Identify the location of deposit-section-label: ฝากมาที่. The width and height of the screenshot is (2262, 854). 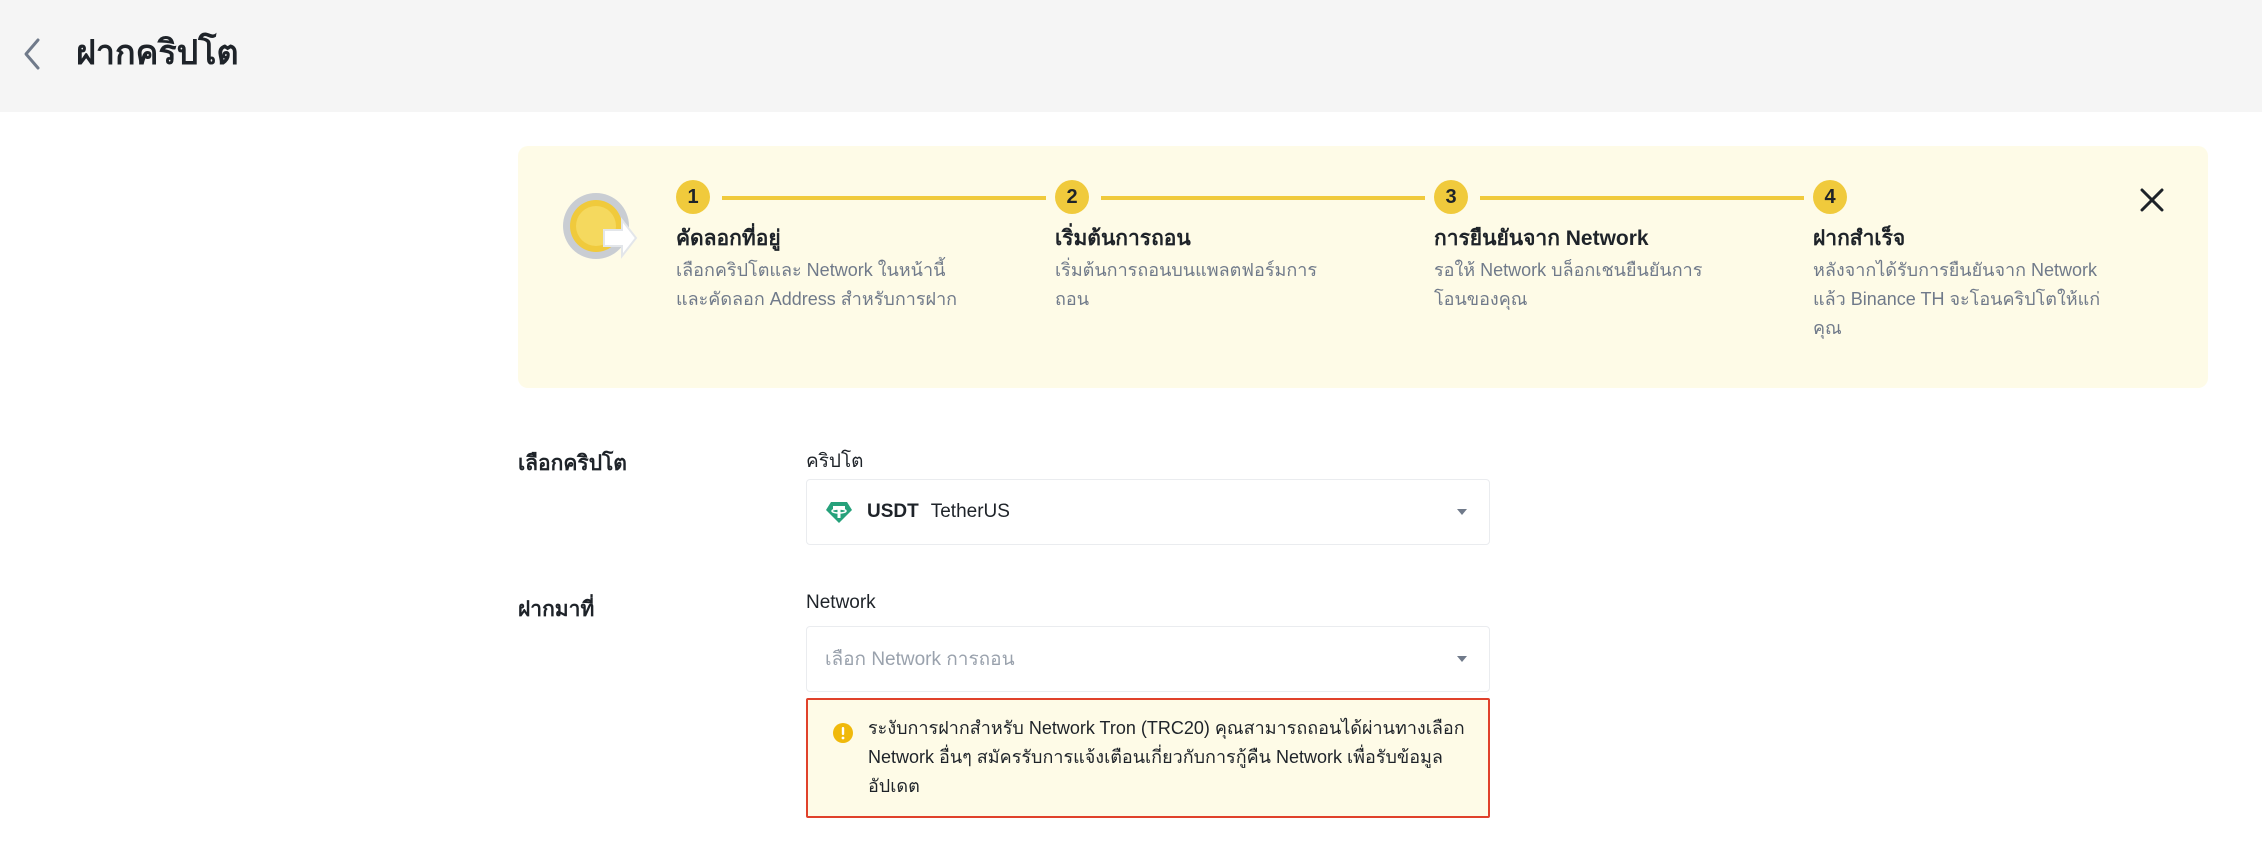
(556, 609).